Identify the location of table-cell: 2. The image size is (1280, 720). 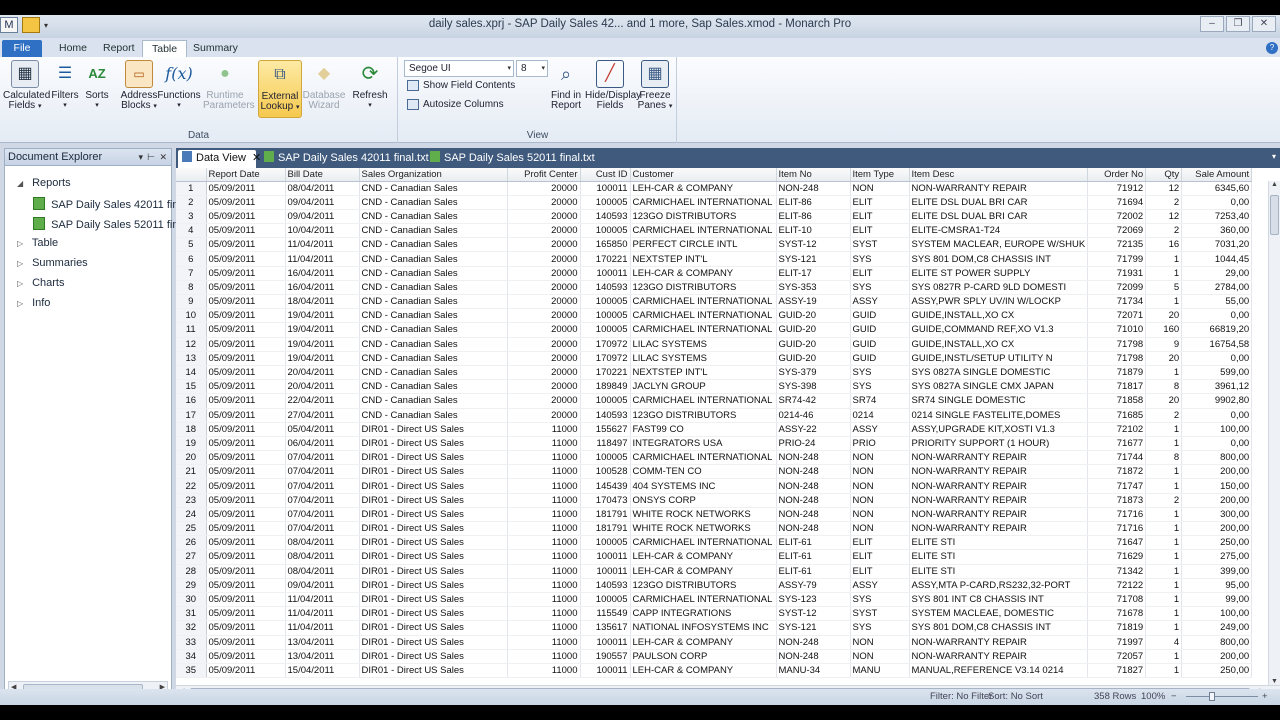
(1164, 202).